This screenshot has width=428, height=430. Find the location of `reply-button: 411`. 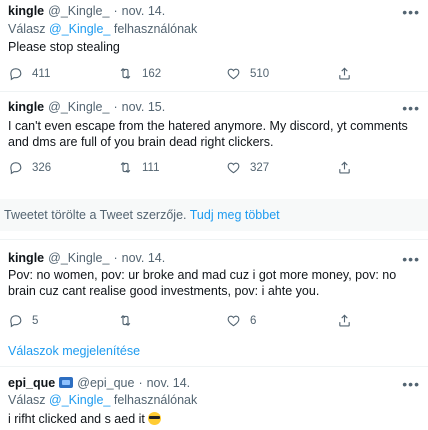

reply-button: 411 is located at coordinates (29, 73).